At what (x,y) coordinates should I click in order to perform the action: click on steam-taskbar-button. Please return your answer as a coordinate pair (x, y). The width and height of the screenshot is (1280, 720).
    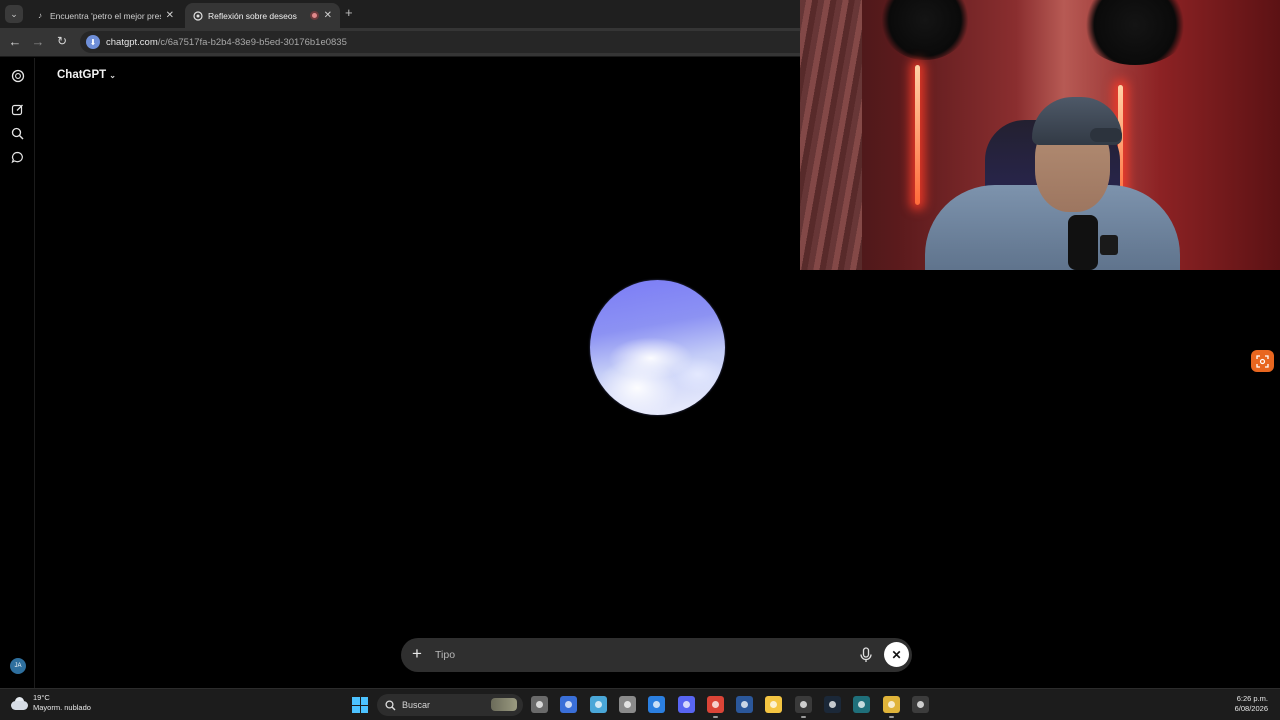
    Looking at the image, I should click on (832, 704).